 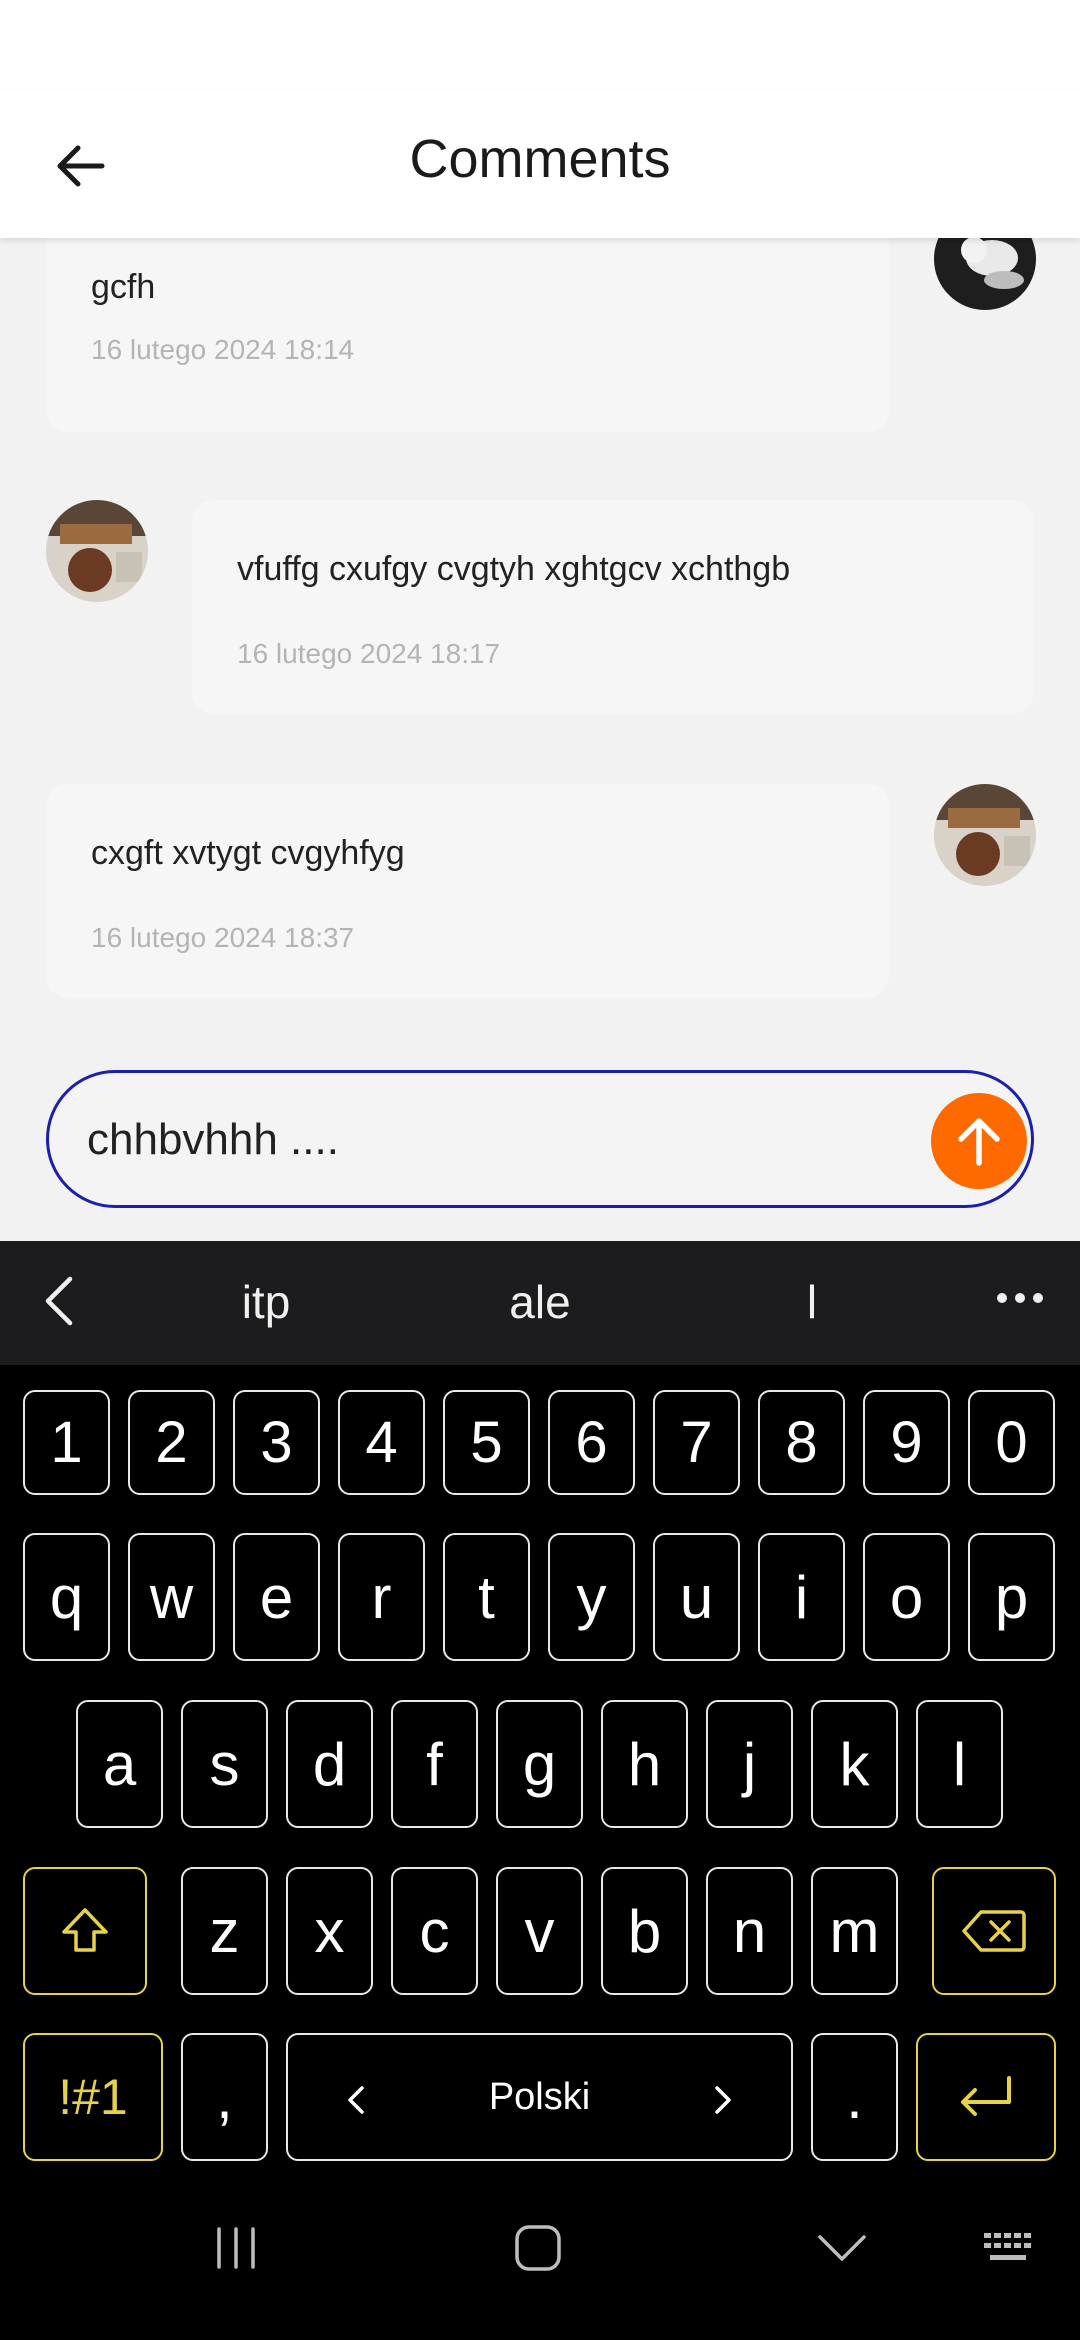 What do you see at coordinates (749, 1931) in the screenshot?
I see `key: n` at bounding box center [749, 1931].